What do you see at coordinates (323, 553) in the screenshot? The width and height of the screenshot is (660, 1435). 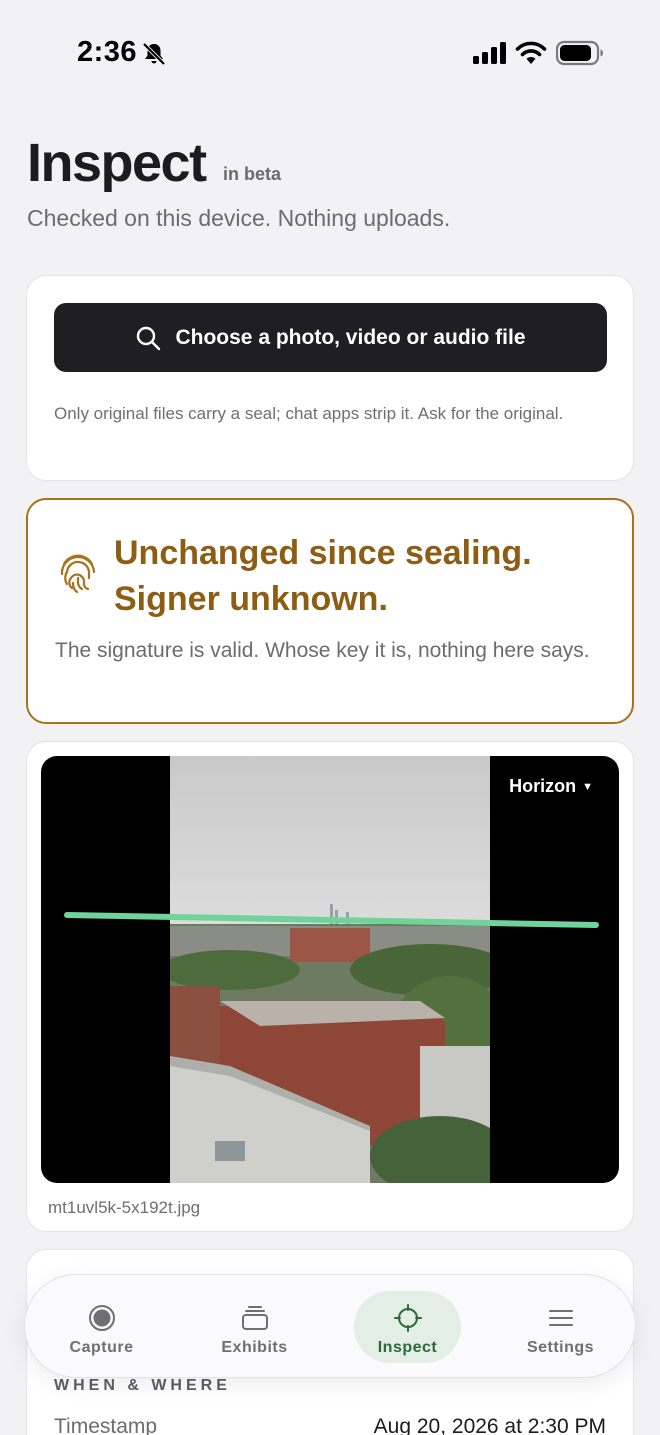 I see `verdict-title-line-1: Unchanged since sealing.` at bounding box center [323, 553].